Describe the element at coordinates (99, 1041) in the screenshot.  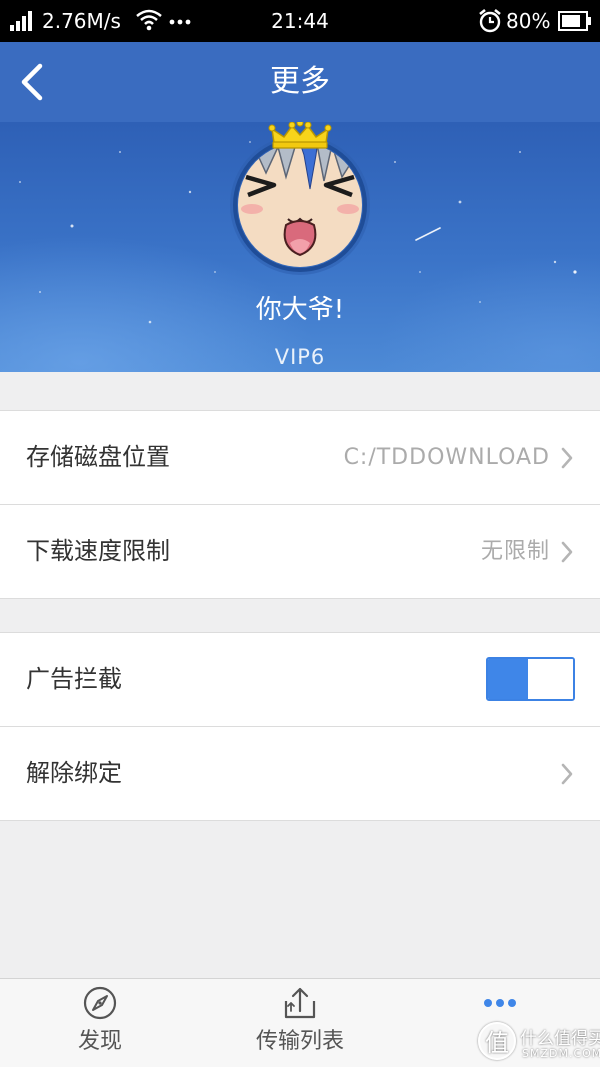
I see `tab-discover-label: 发现` at that location.